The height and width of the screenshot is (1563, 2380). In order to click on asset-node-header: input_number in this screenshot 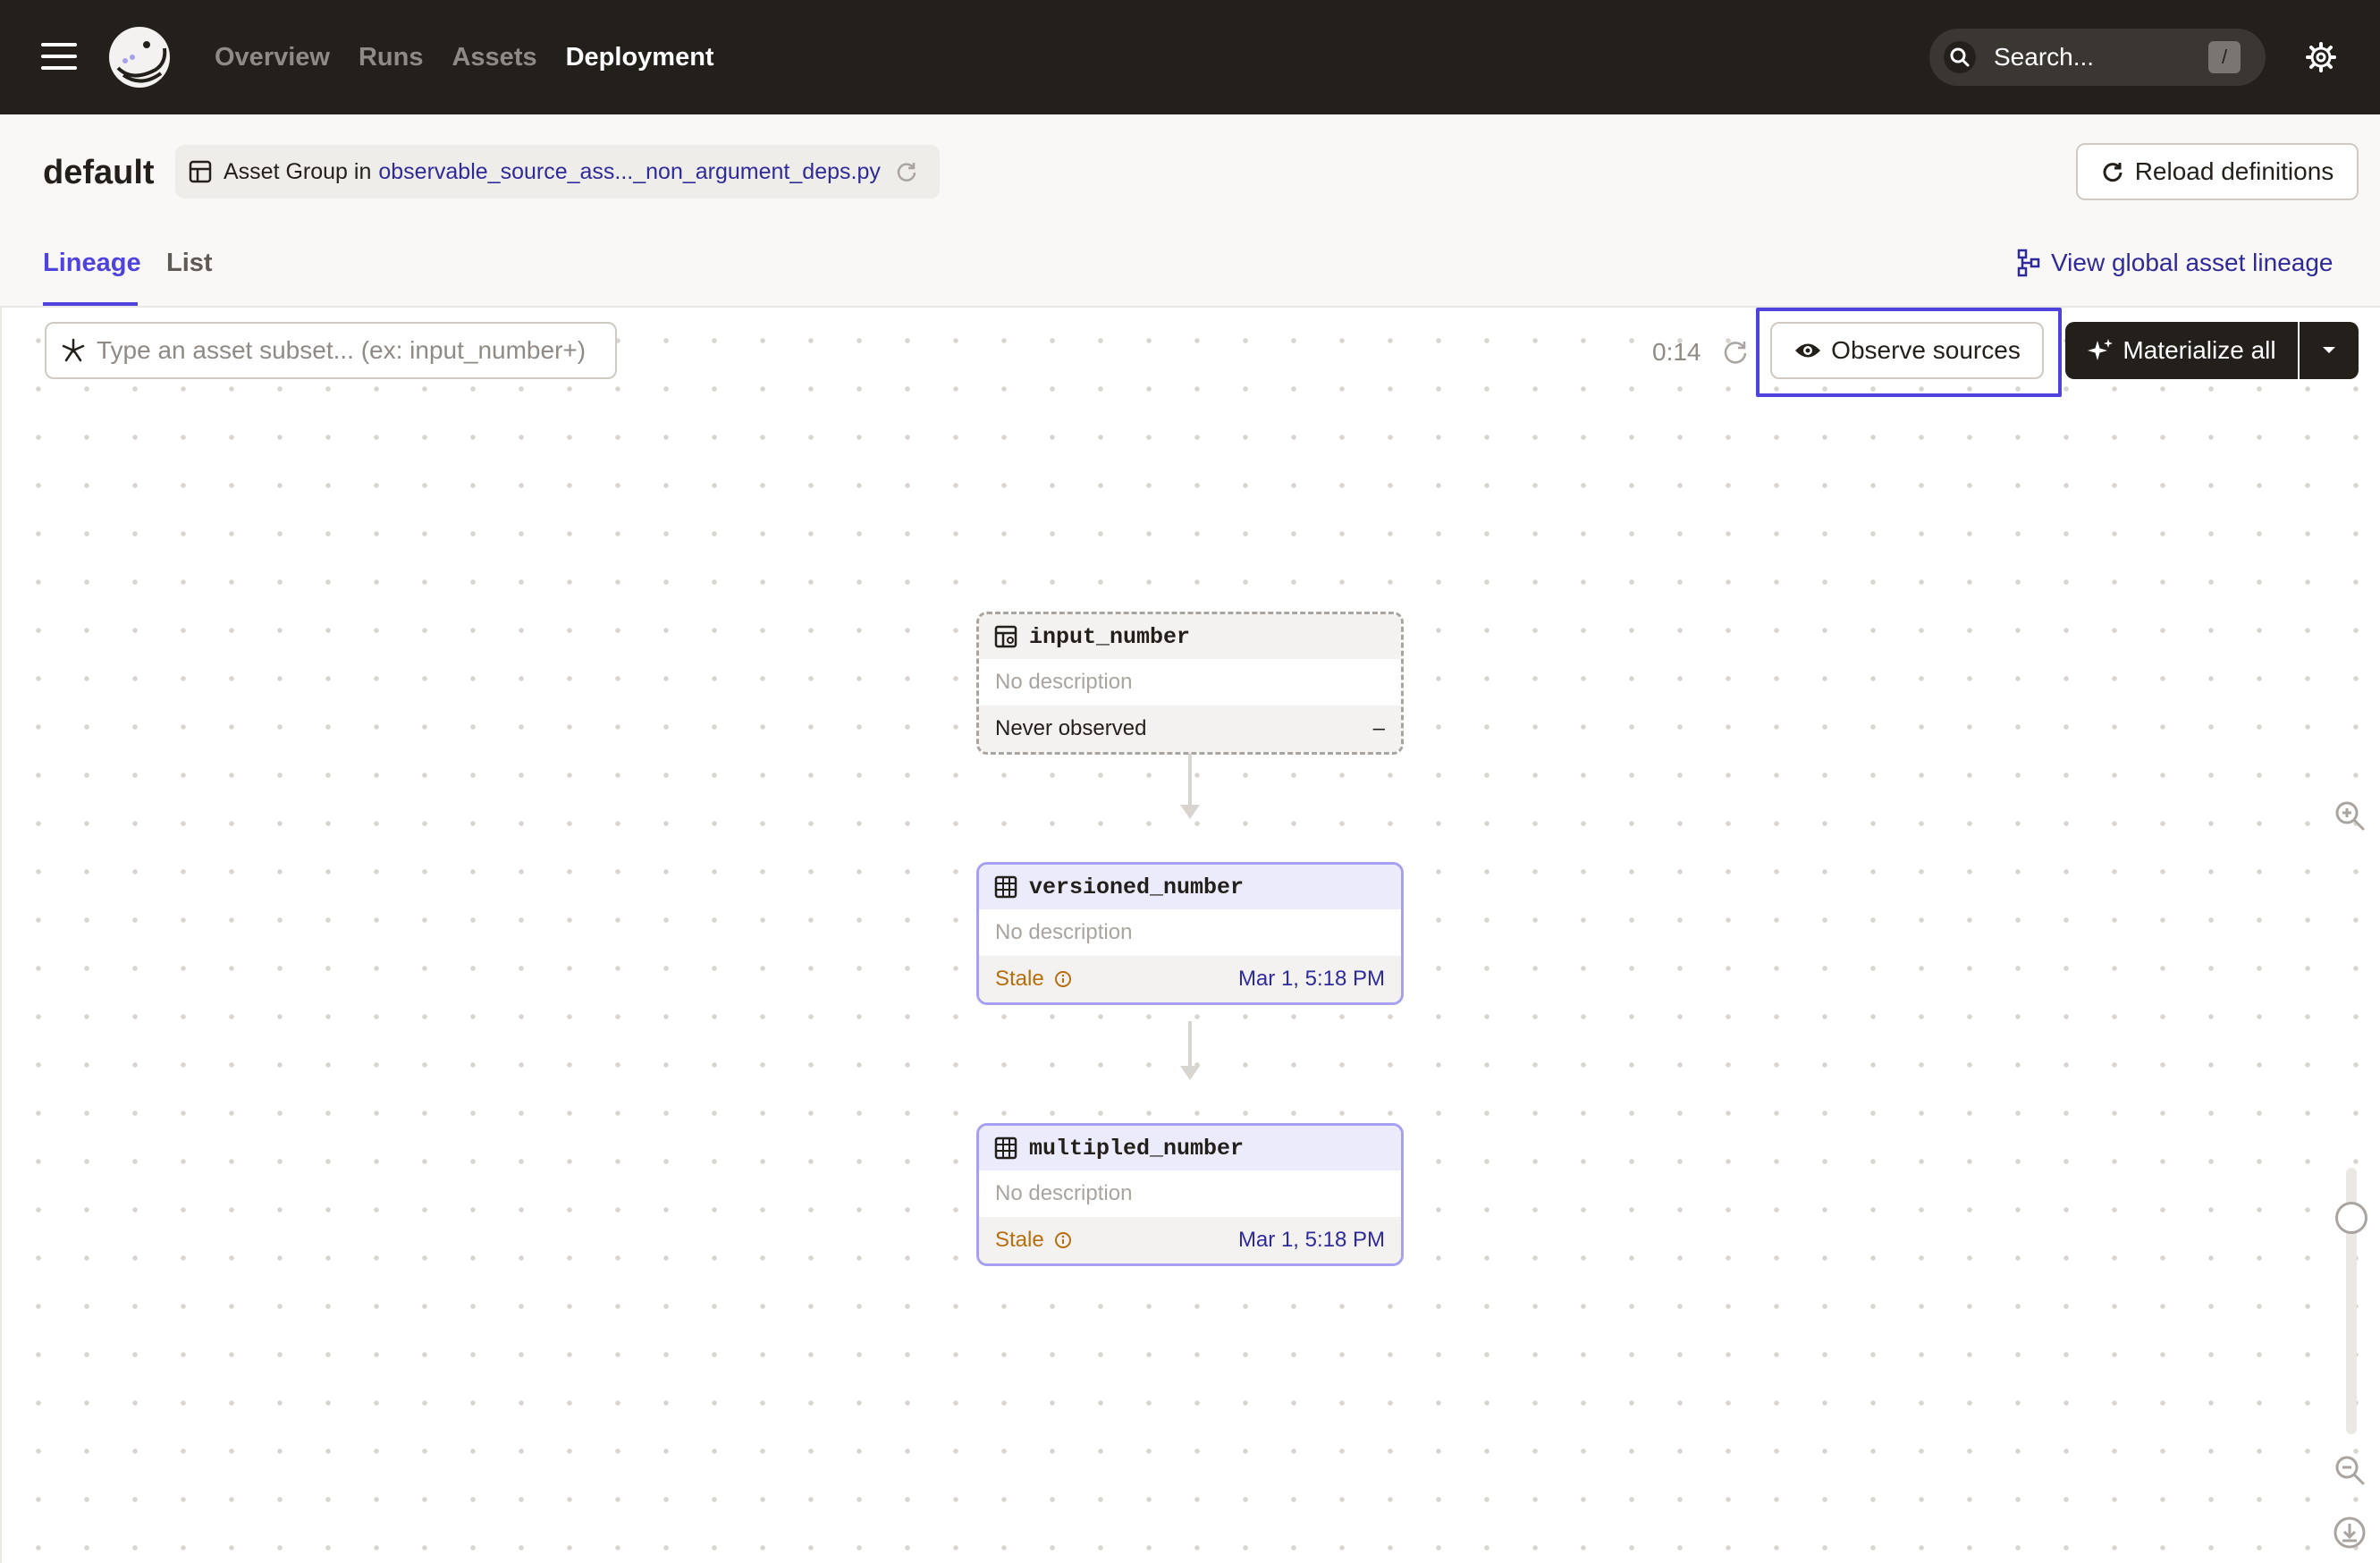, I will do `click(1190, 636)`.